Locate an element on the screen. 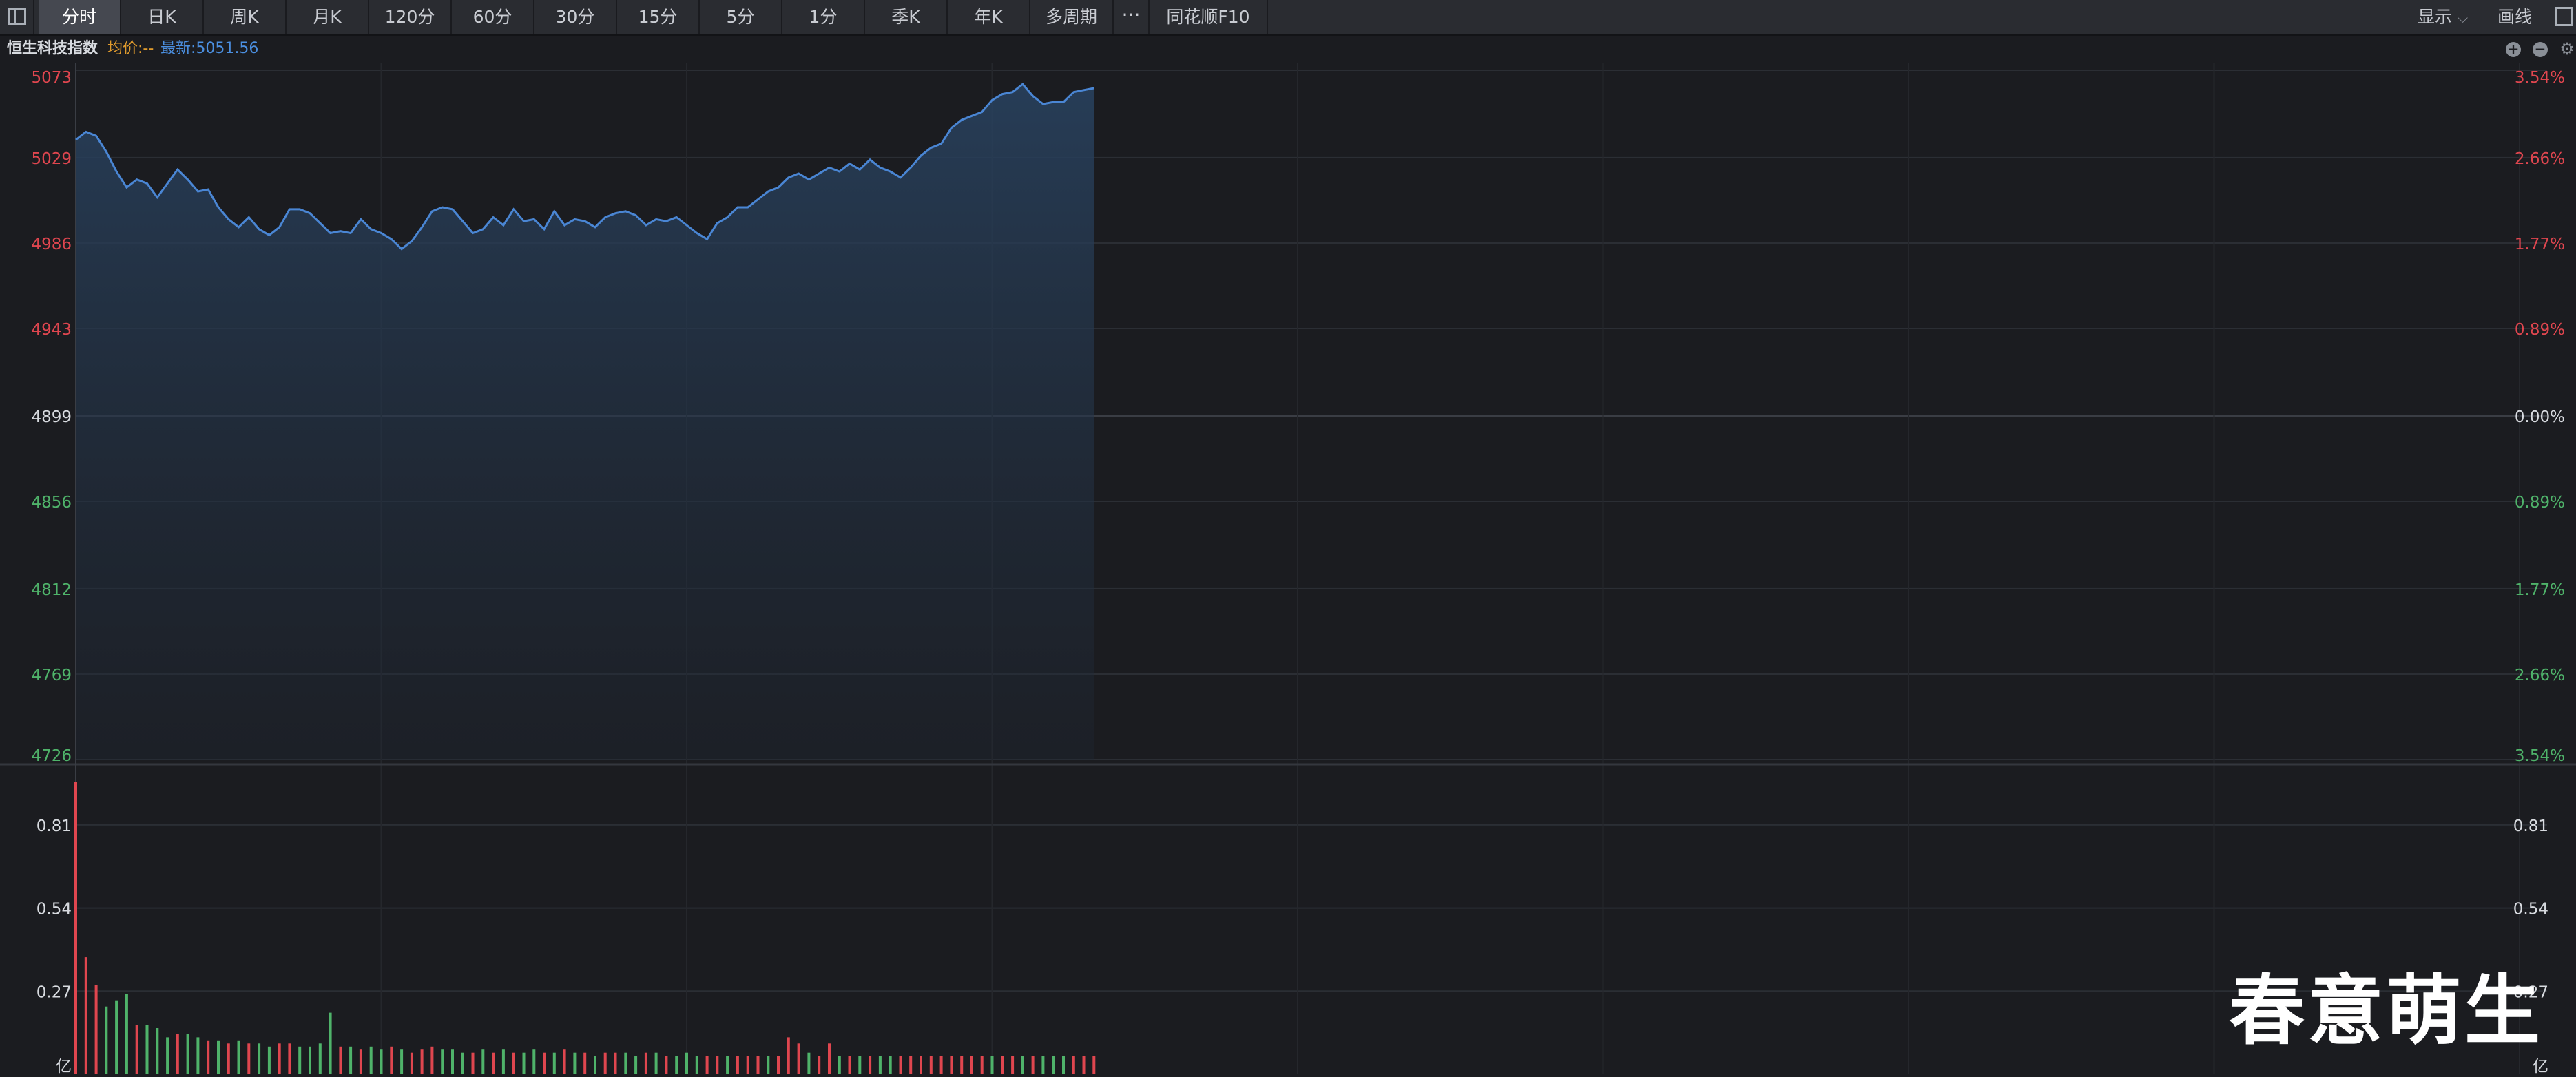 The height and width of the screenshot is (1077, 2576). f10-button: 同花顺F10 is located at coordinates (1209, 17).